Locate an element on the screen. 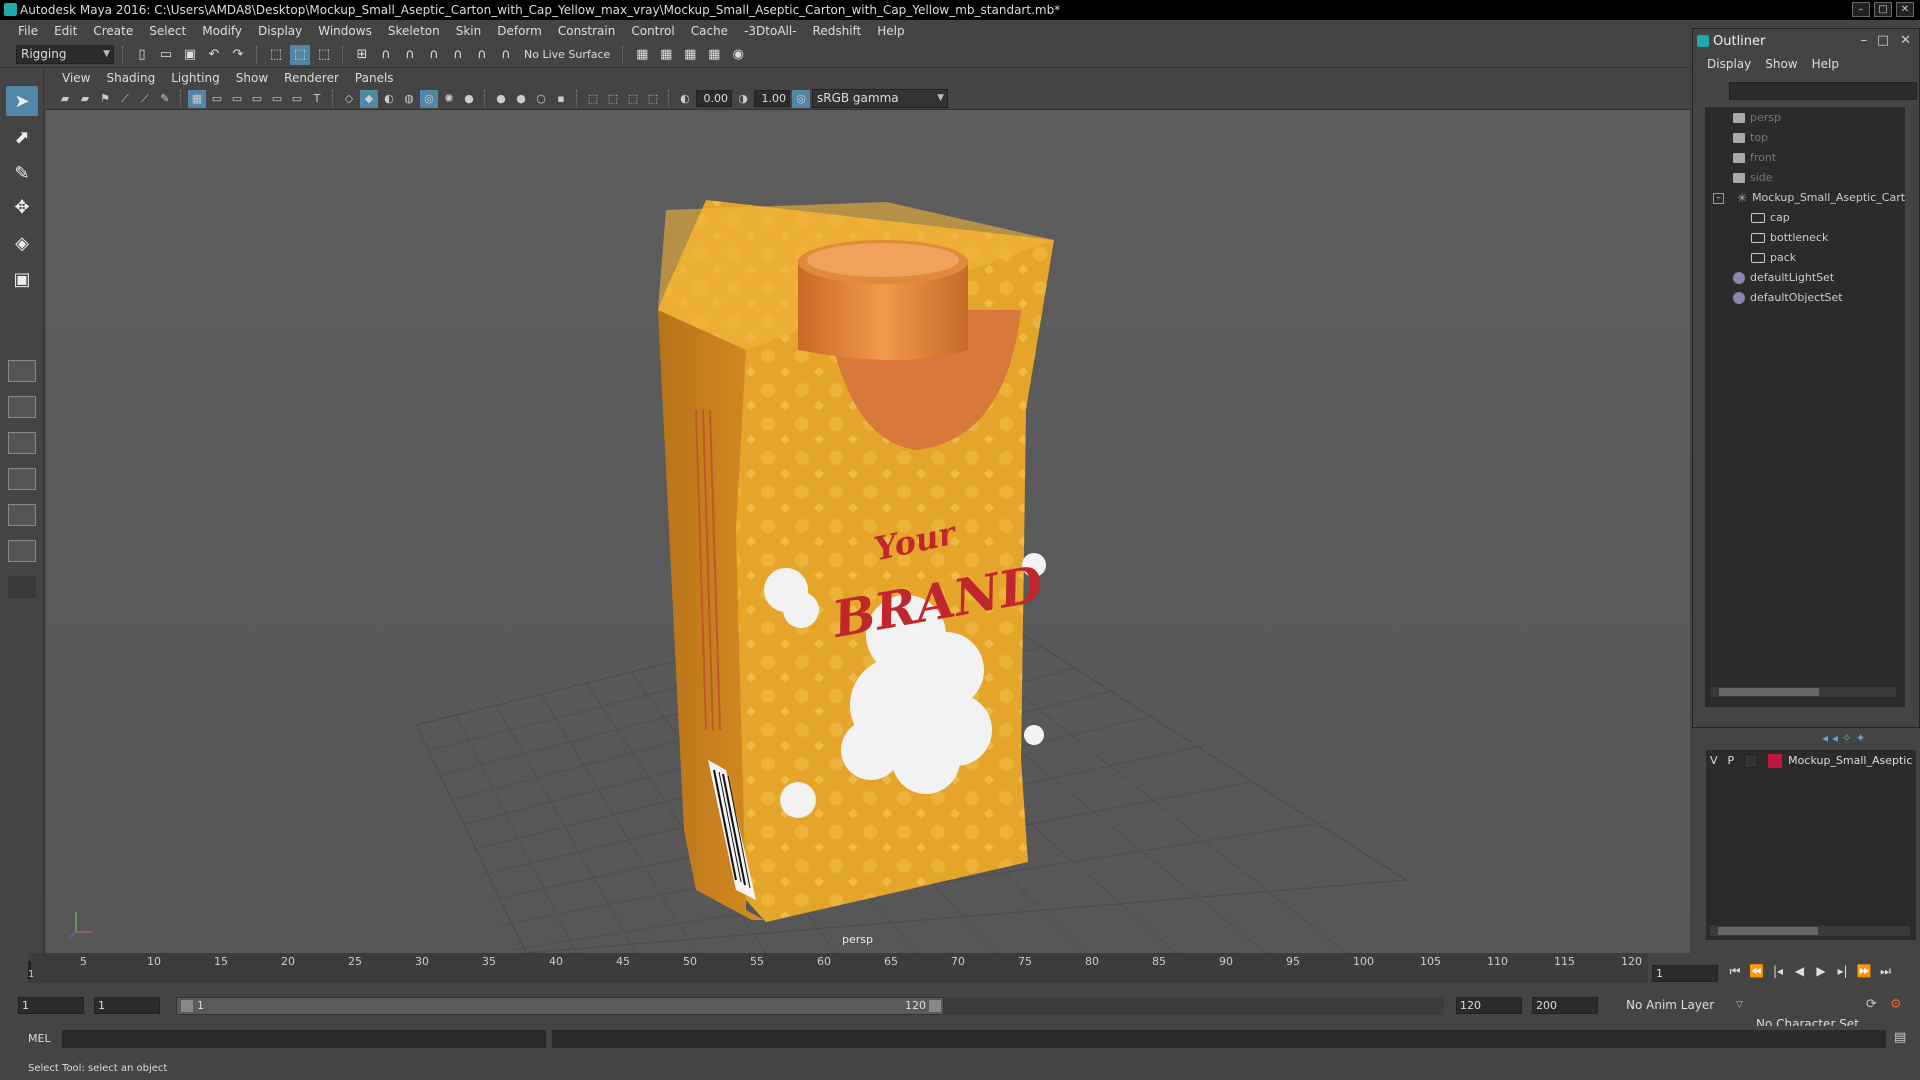 This screenshot has width=1920, height=1080. render-frame-icon: ▦ is located at coordinates (666, 55).